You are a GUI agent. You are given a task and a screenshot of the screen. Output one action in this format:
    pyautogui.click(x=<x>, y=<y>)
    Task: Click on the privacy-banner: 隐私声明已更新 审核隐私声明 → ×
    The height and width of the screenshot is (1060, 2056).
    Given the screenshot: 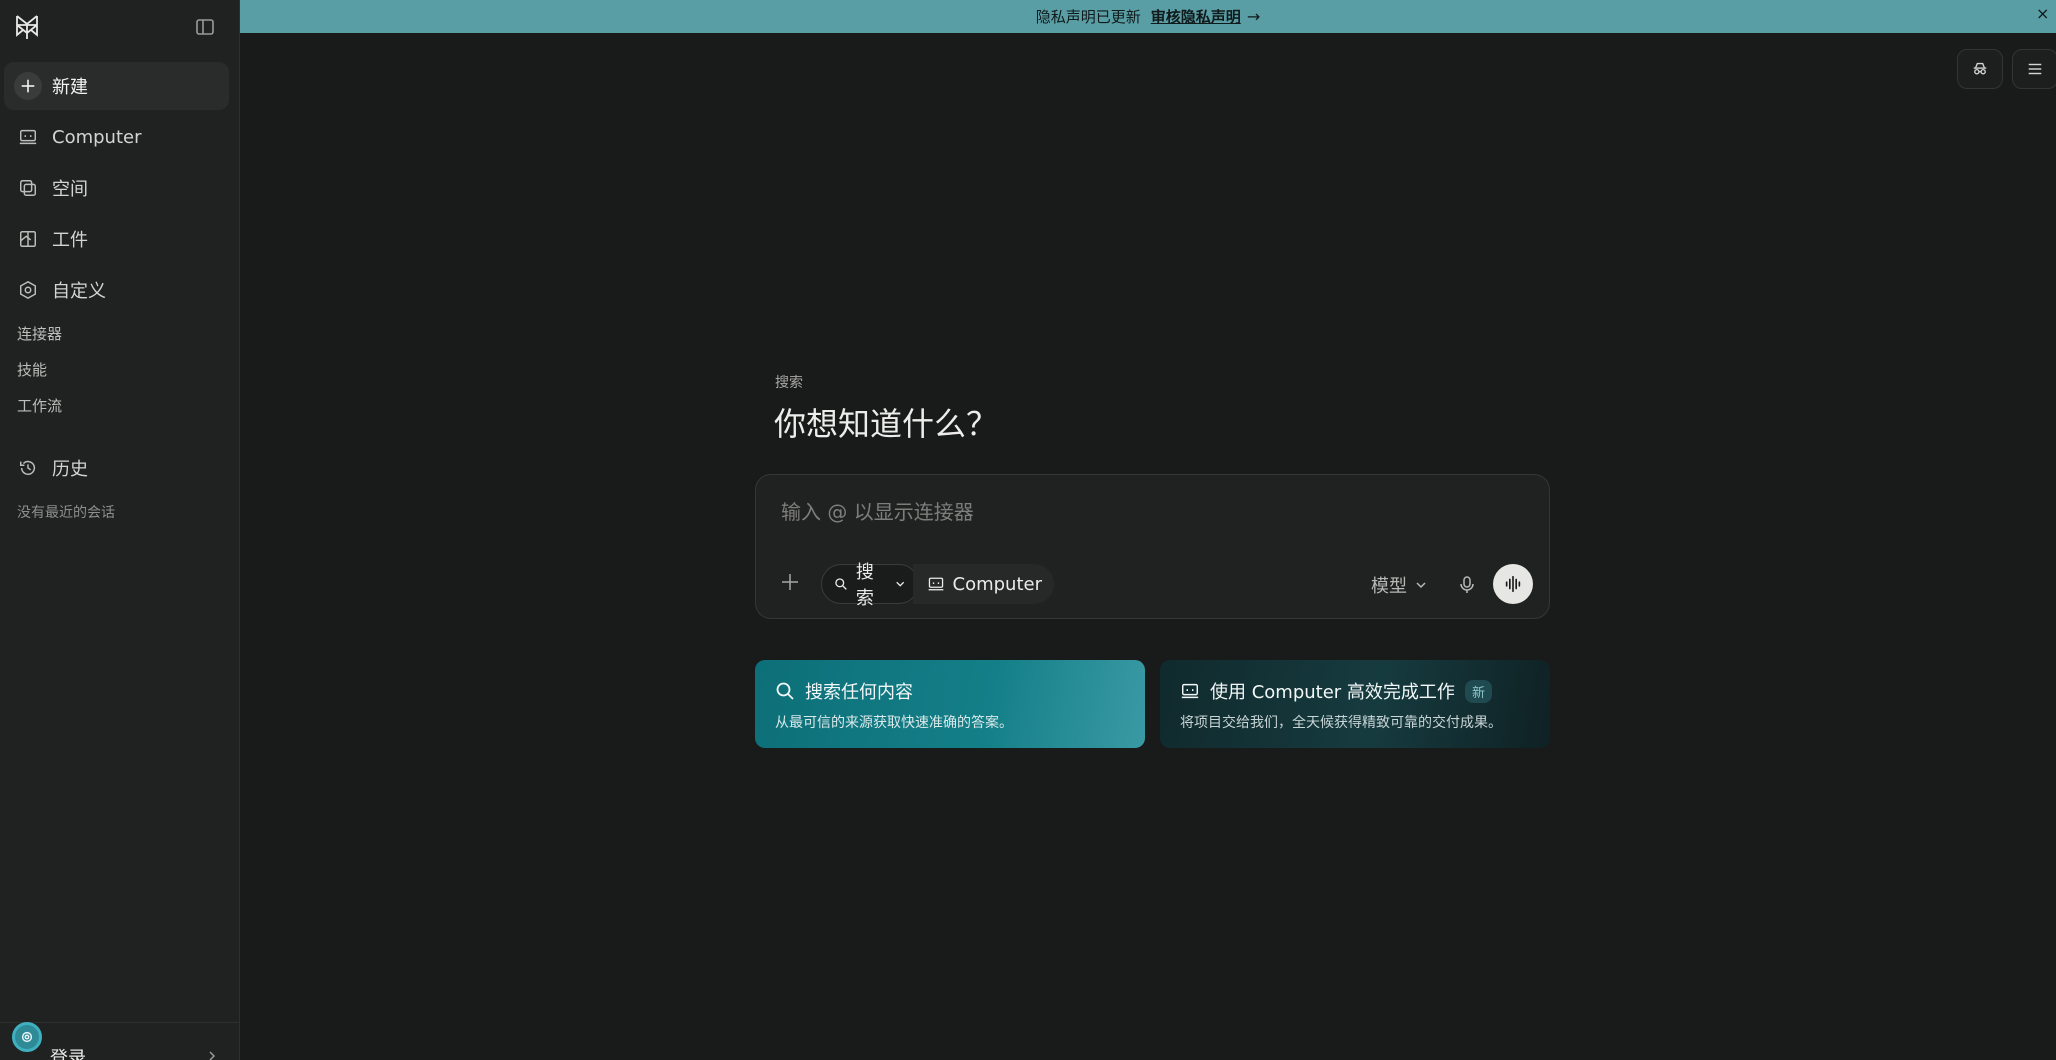 What is the action you would take?
    pyautogui.click(x=1148, y=16)
    